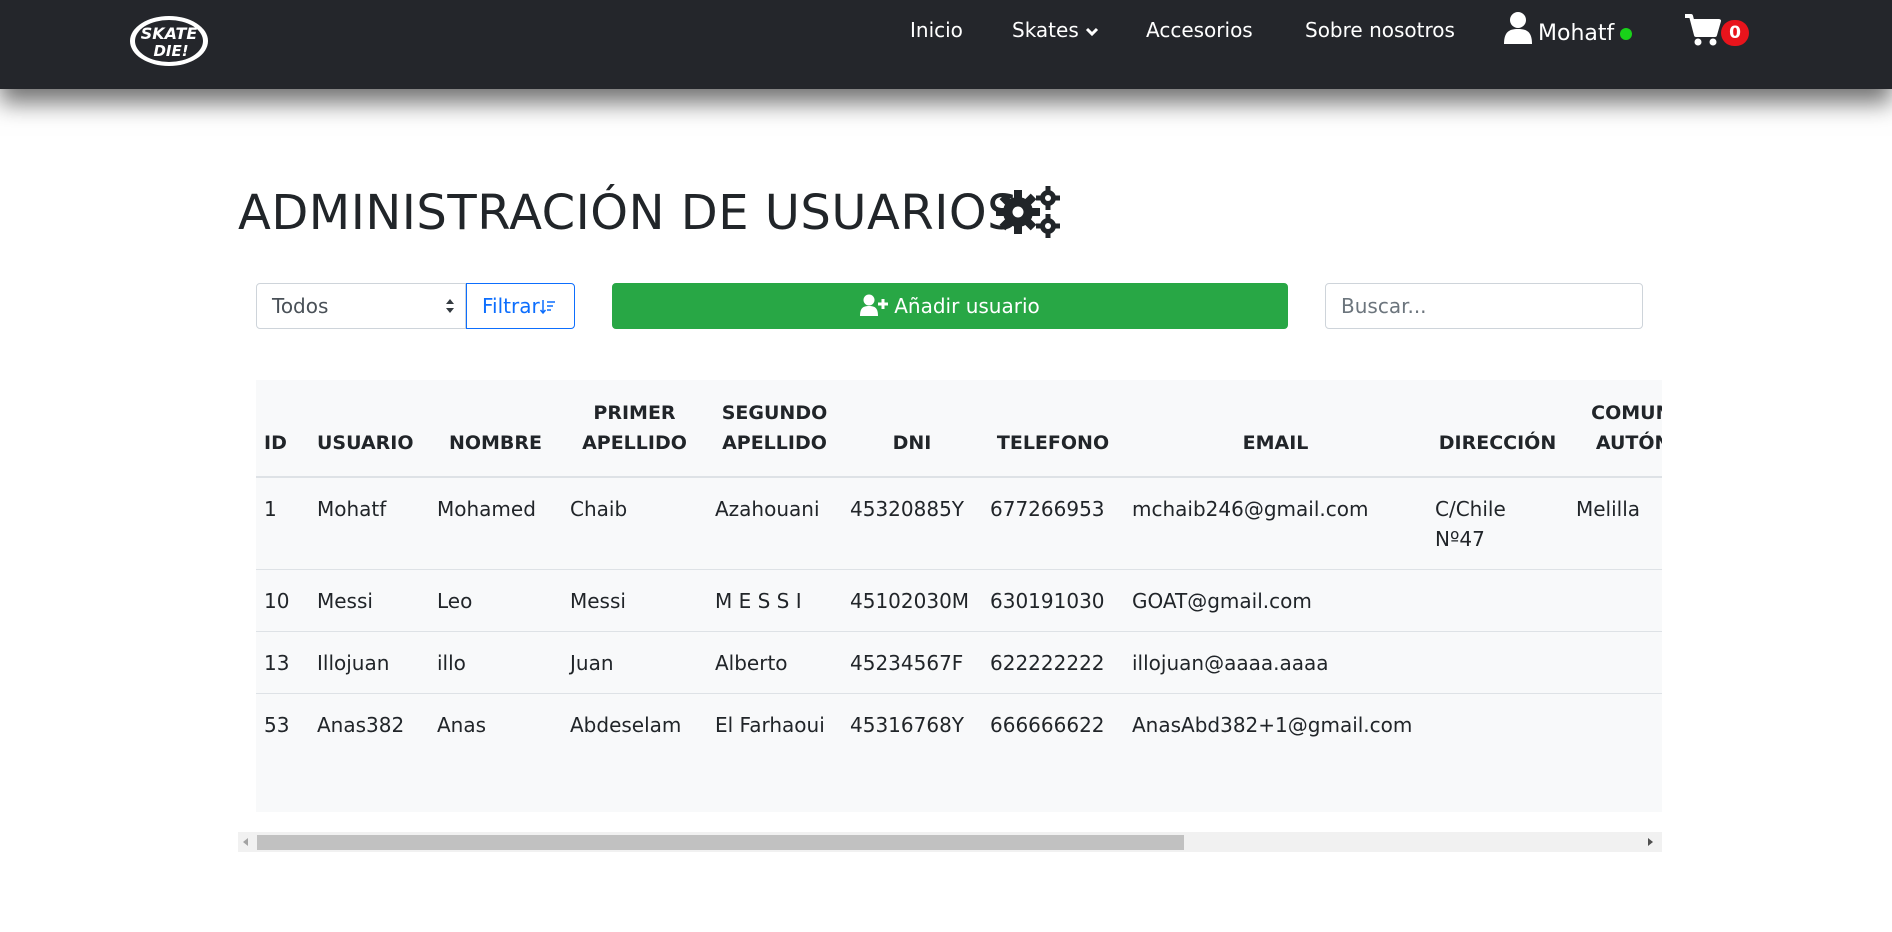 The width and height of the screenshot is (1892, 932). I want to click on scroll-left-arrow, so click(245, 842).